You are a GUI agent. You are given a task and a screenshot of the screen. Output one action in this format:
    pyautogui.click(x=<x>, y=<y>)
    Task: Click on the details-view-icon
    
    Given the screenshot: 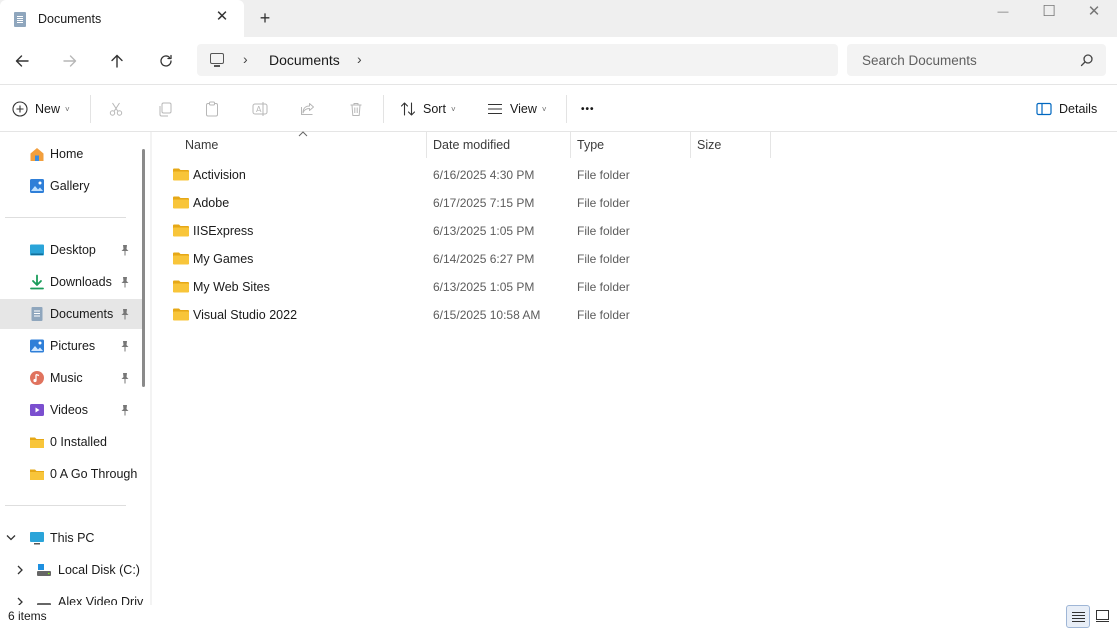 What is the action you would take?
    pyautogui.click(x=1078, y=617)
    